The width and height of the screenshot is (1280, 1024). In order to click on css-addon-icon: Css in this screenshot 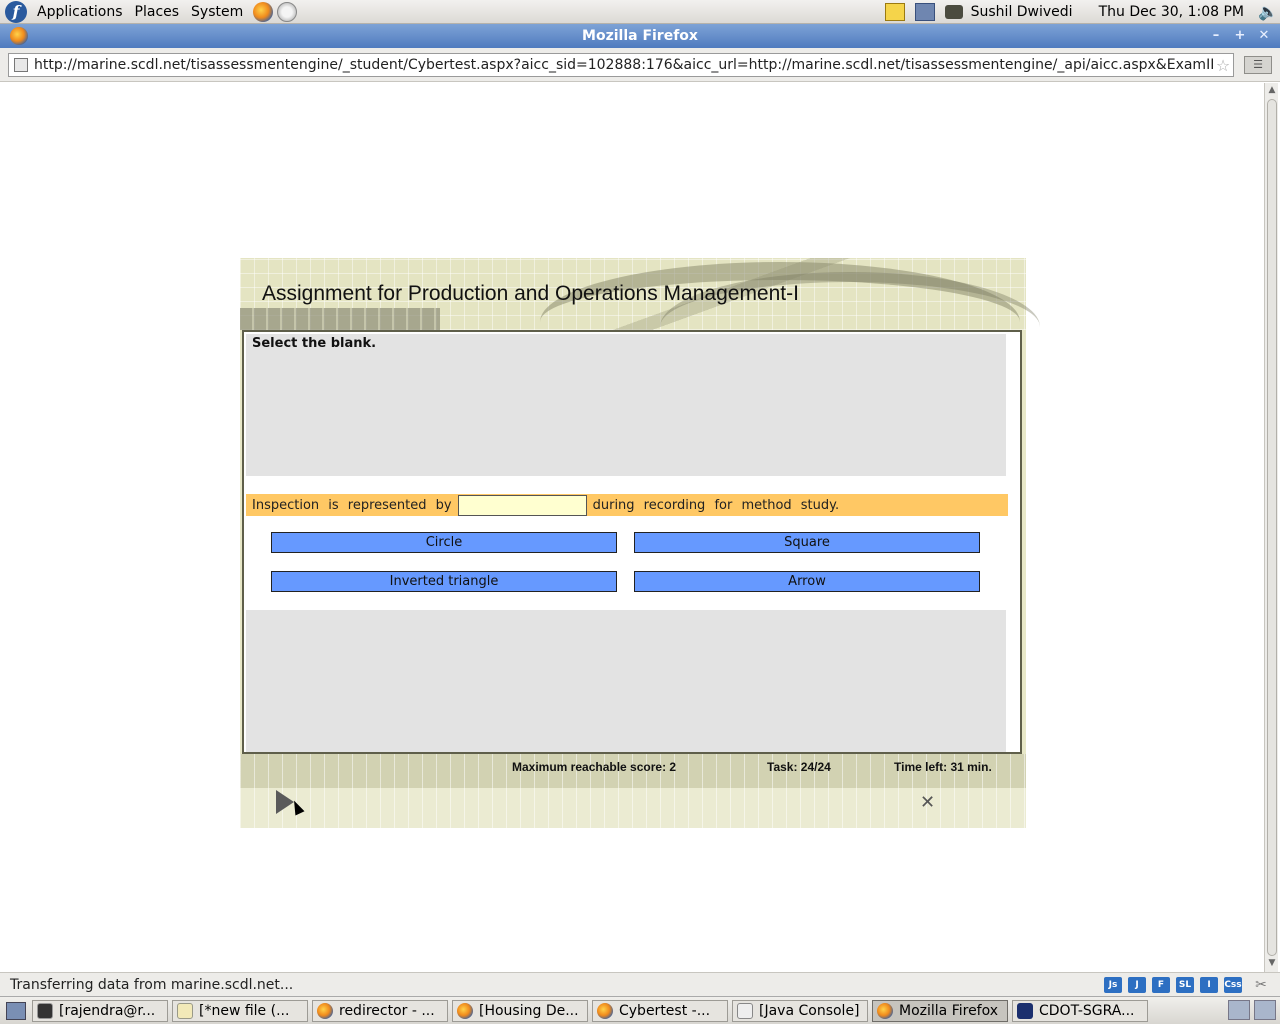, I will do `click(1233, 985)`.